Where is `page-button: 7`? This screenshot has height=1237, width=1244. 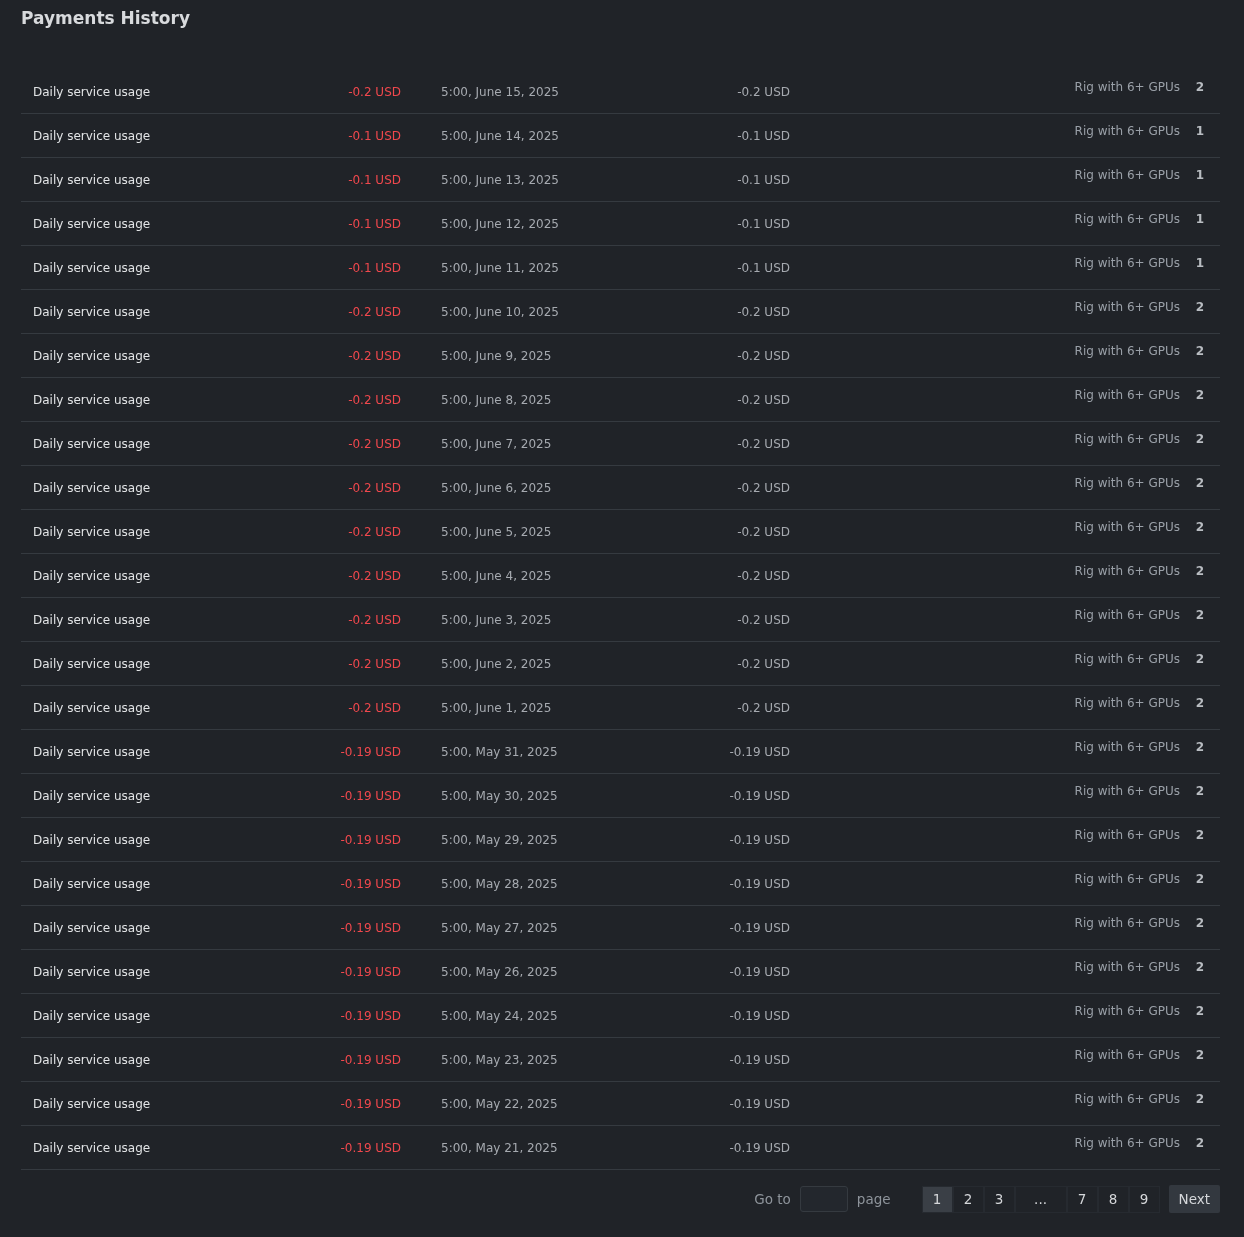 page-button: 7 is located at coordinates (1082, 1199).